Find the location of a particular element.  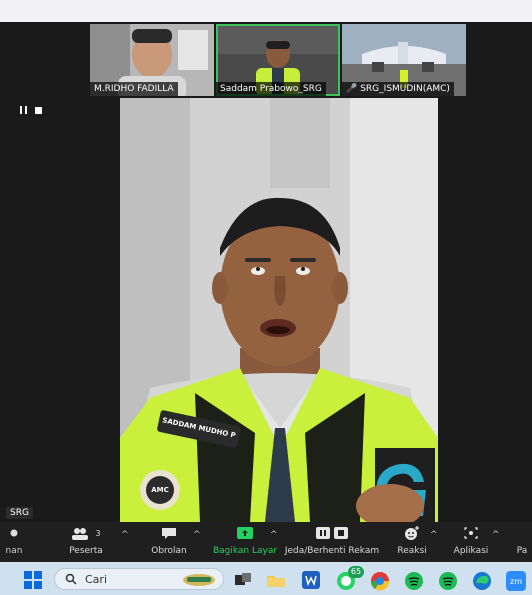

reactions-icon is located at coordinates (412, 533).